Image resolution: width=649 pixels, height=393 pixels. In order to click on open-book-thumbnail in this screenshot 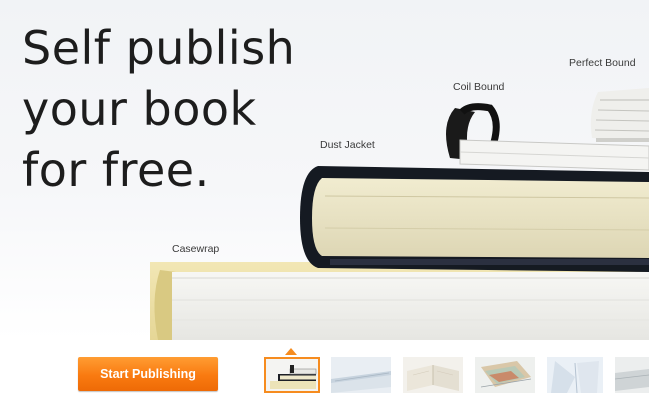, I will do `click(433, 375)`.